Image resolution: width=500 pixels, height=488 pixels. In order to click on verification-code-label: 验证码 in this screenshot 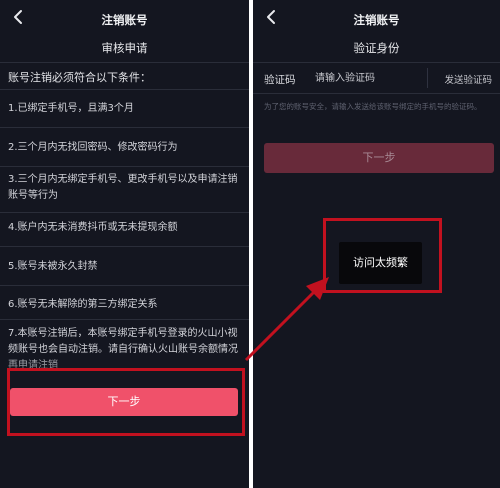, I will do `click(280, 80)`.